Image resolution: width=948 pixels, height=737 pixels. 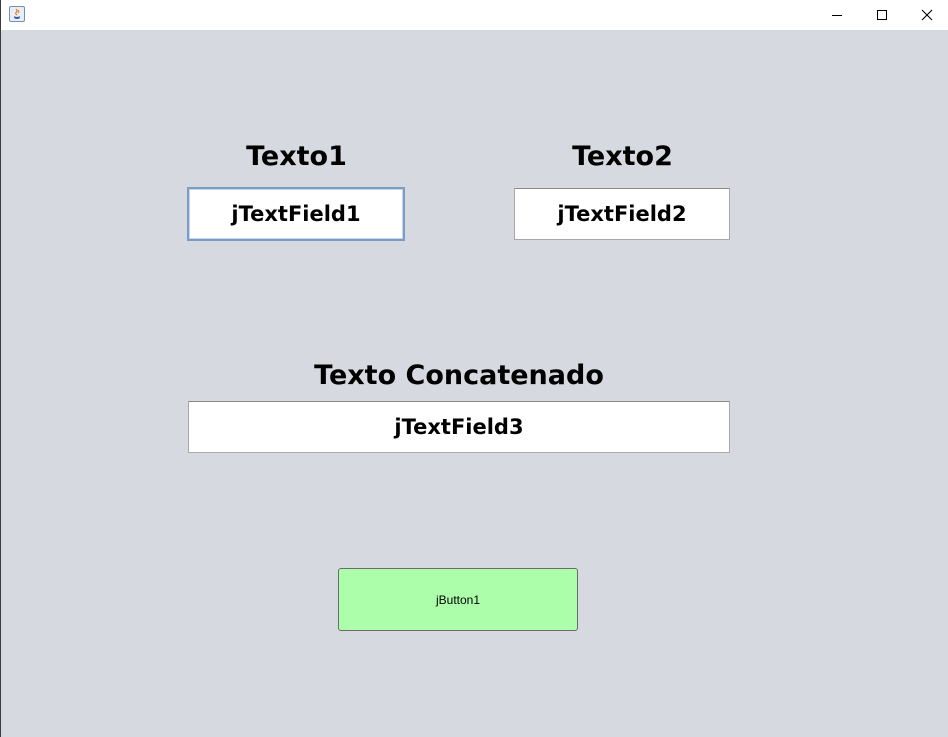 I want to click on label-texto2: Texto2, so click(x=622, y=156).